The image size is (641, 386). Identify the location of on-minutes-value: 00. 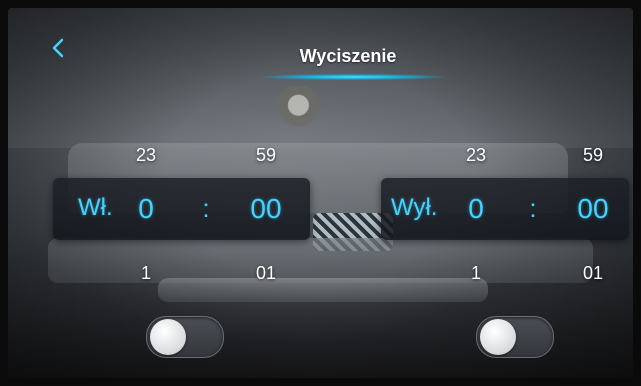
(266, 209).